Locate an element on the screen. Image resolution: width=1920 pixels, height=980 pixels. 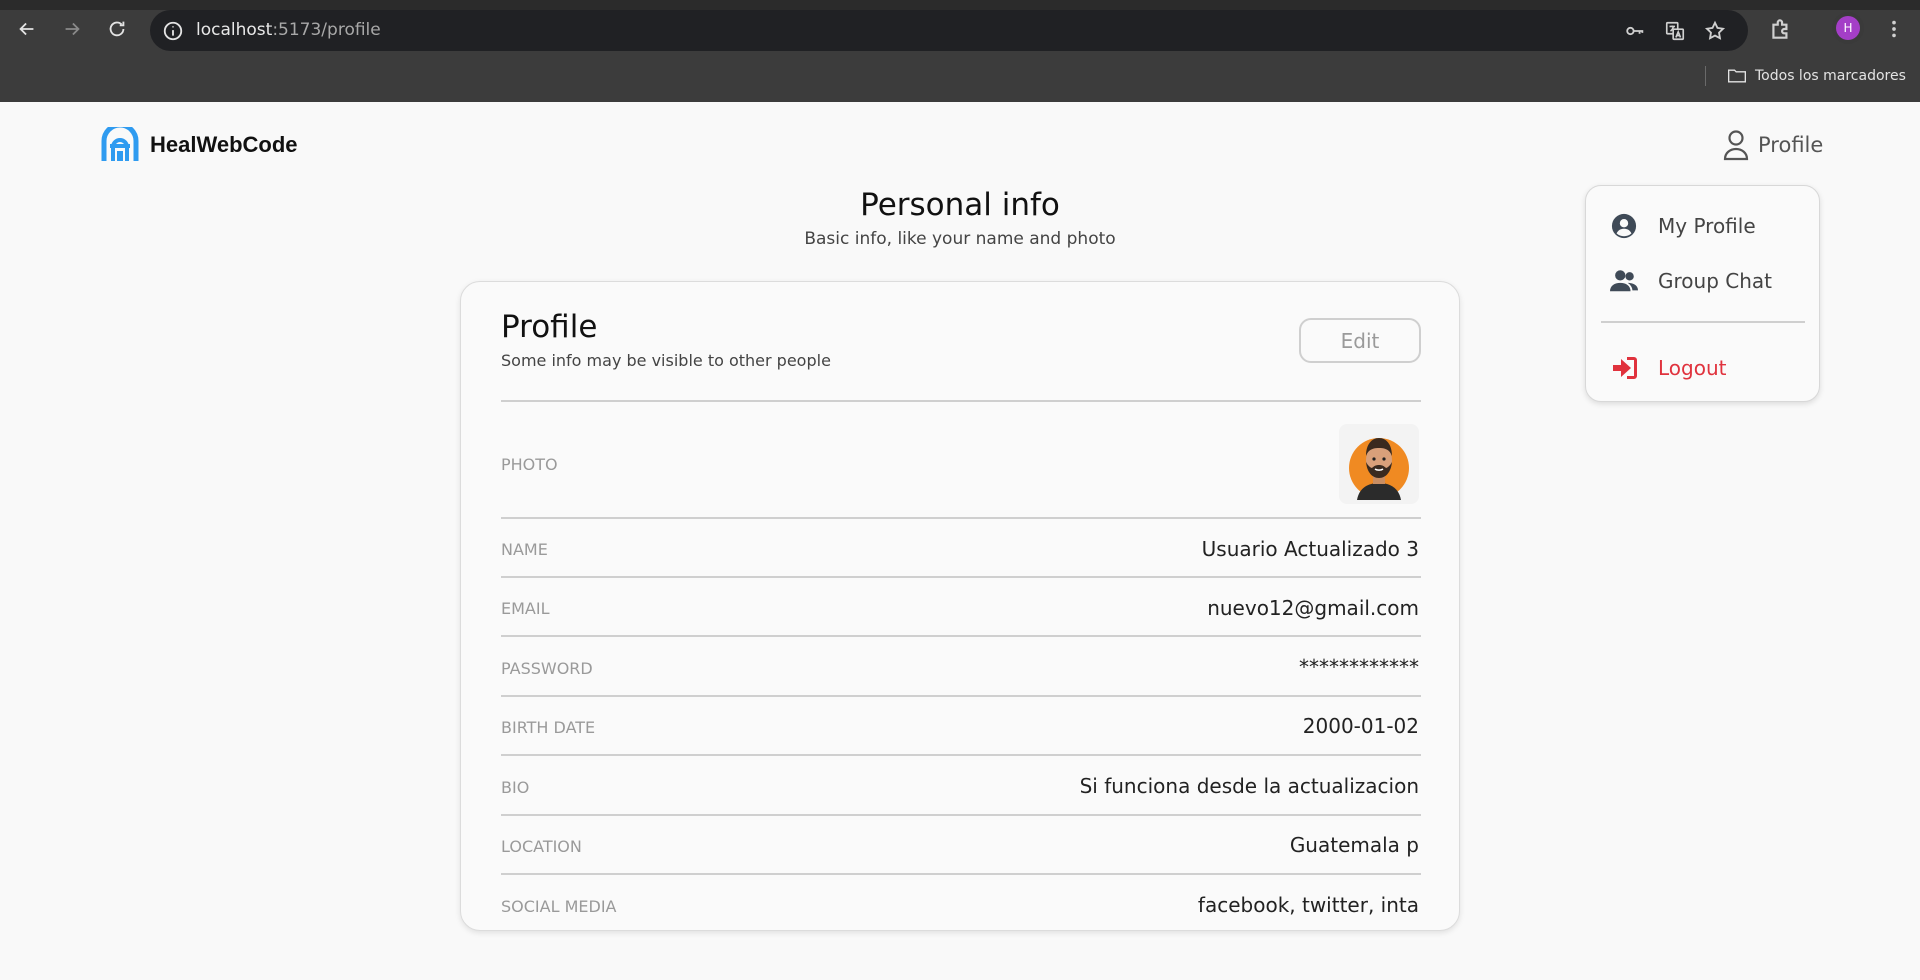
menu-item-label: Logout is located at coordinates (1692, 368).